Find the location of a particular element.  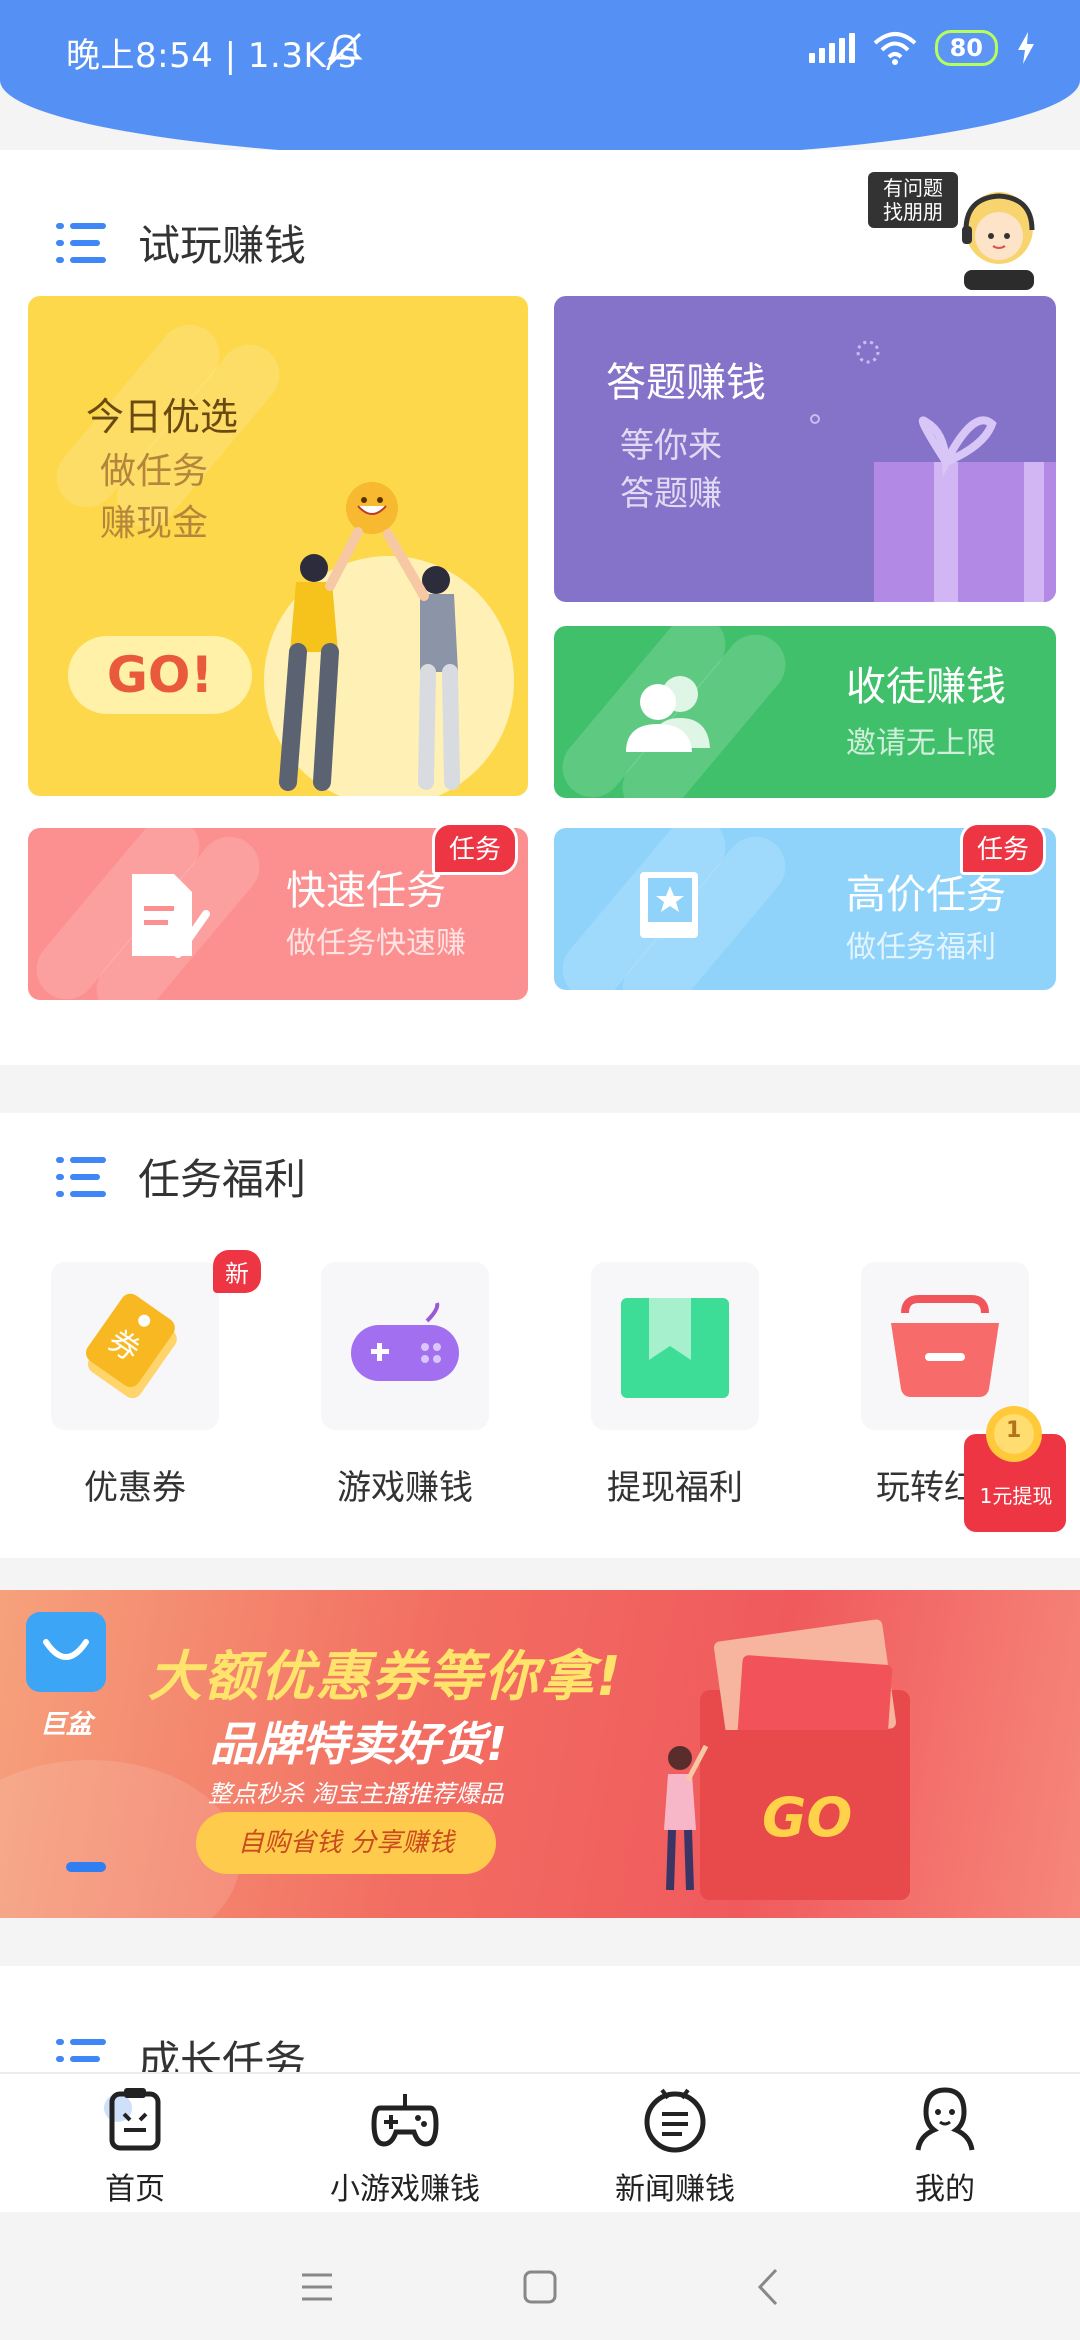

welfare-section-title: 任务福利 is located at coordinates (181, 1176).